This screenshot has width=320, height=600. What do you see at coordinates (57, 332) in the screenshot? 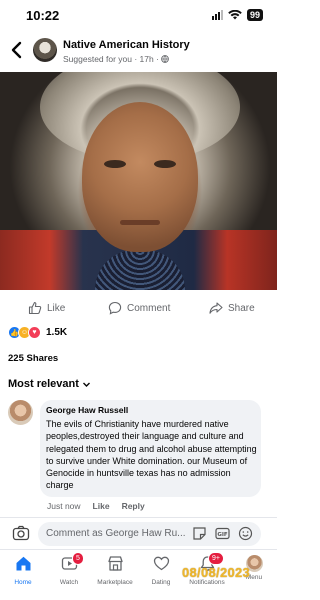
I see `reaction-count: 1.5K` at bounding box center [57, 332].